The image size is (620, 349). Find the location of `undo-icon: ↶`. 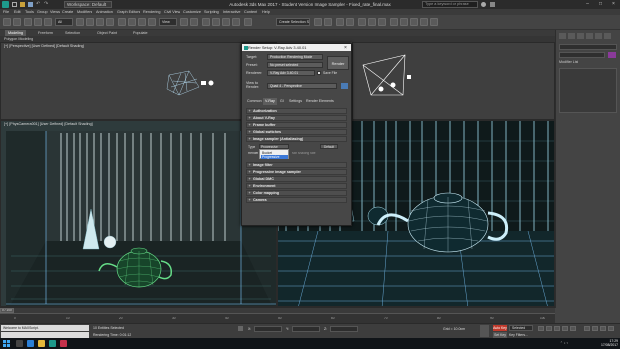

undo-icon: ↶ is located at coordinates (38, 4).